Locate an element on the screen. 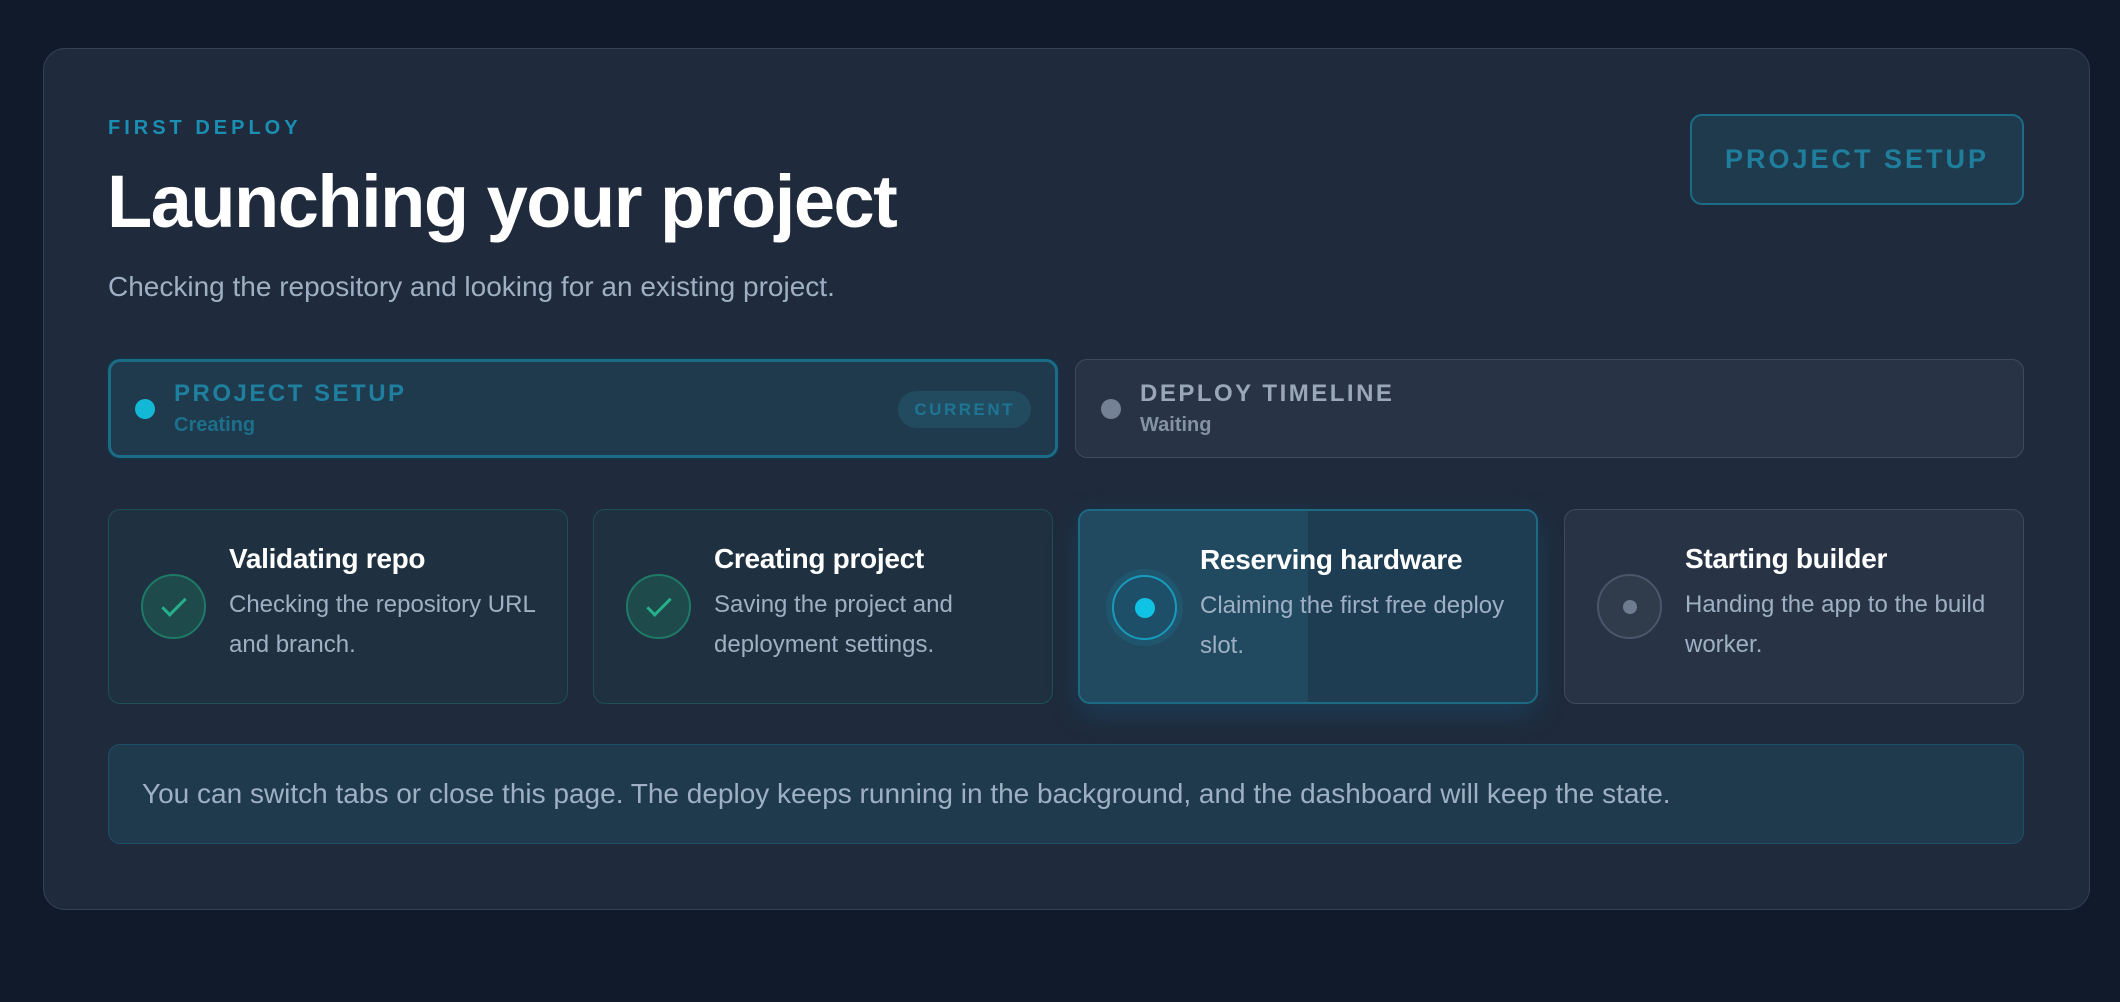 The image size is (2120, 1002). tab-status: Waiting is located at coordinates (1176, 425).